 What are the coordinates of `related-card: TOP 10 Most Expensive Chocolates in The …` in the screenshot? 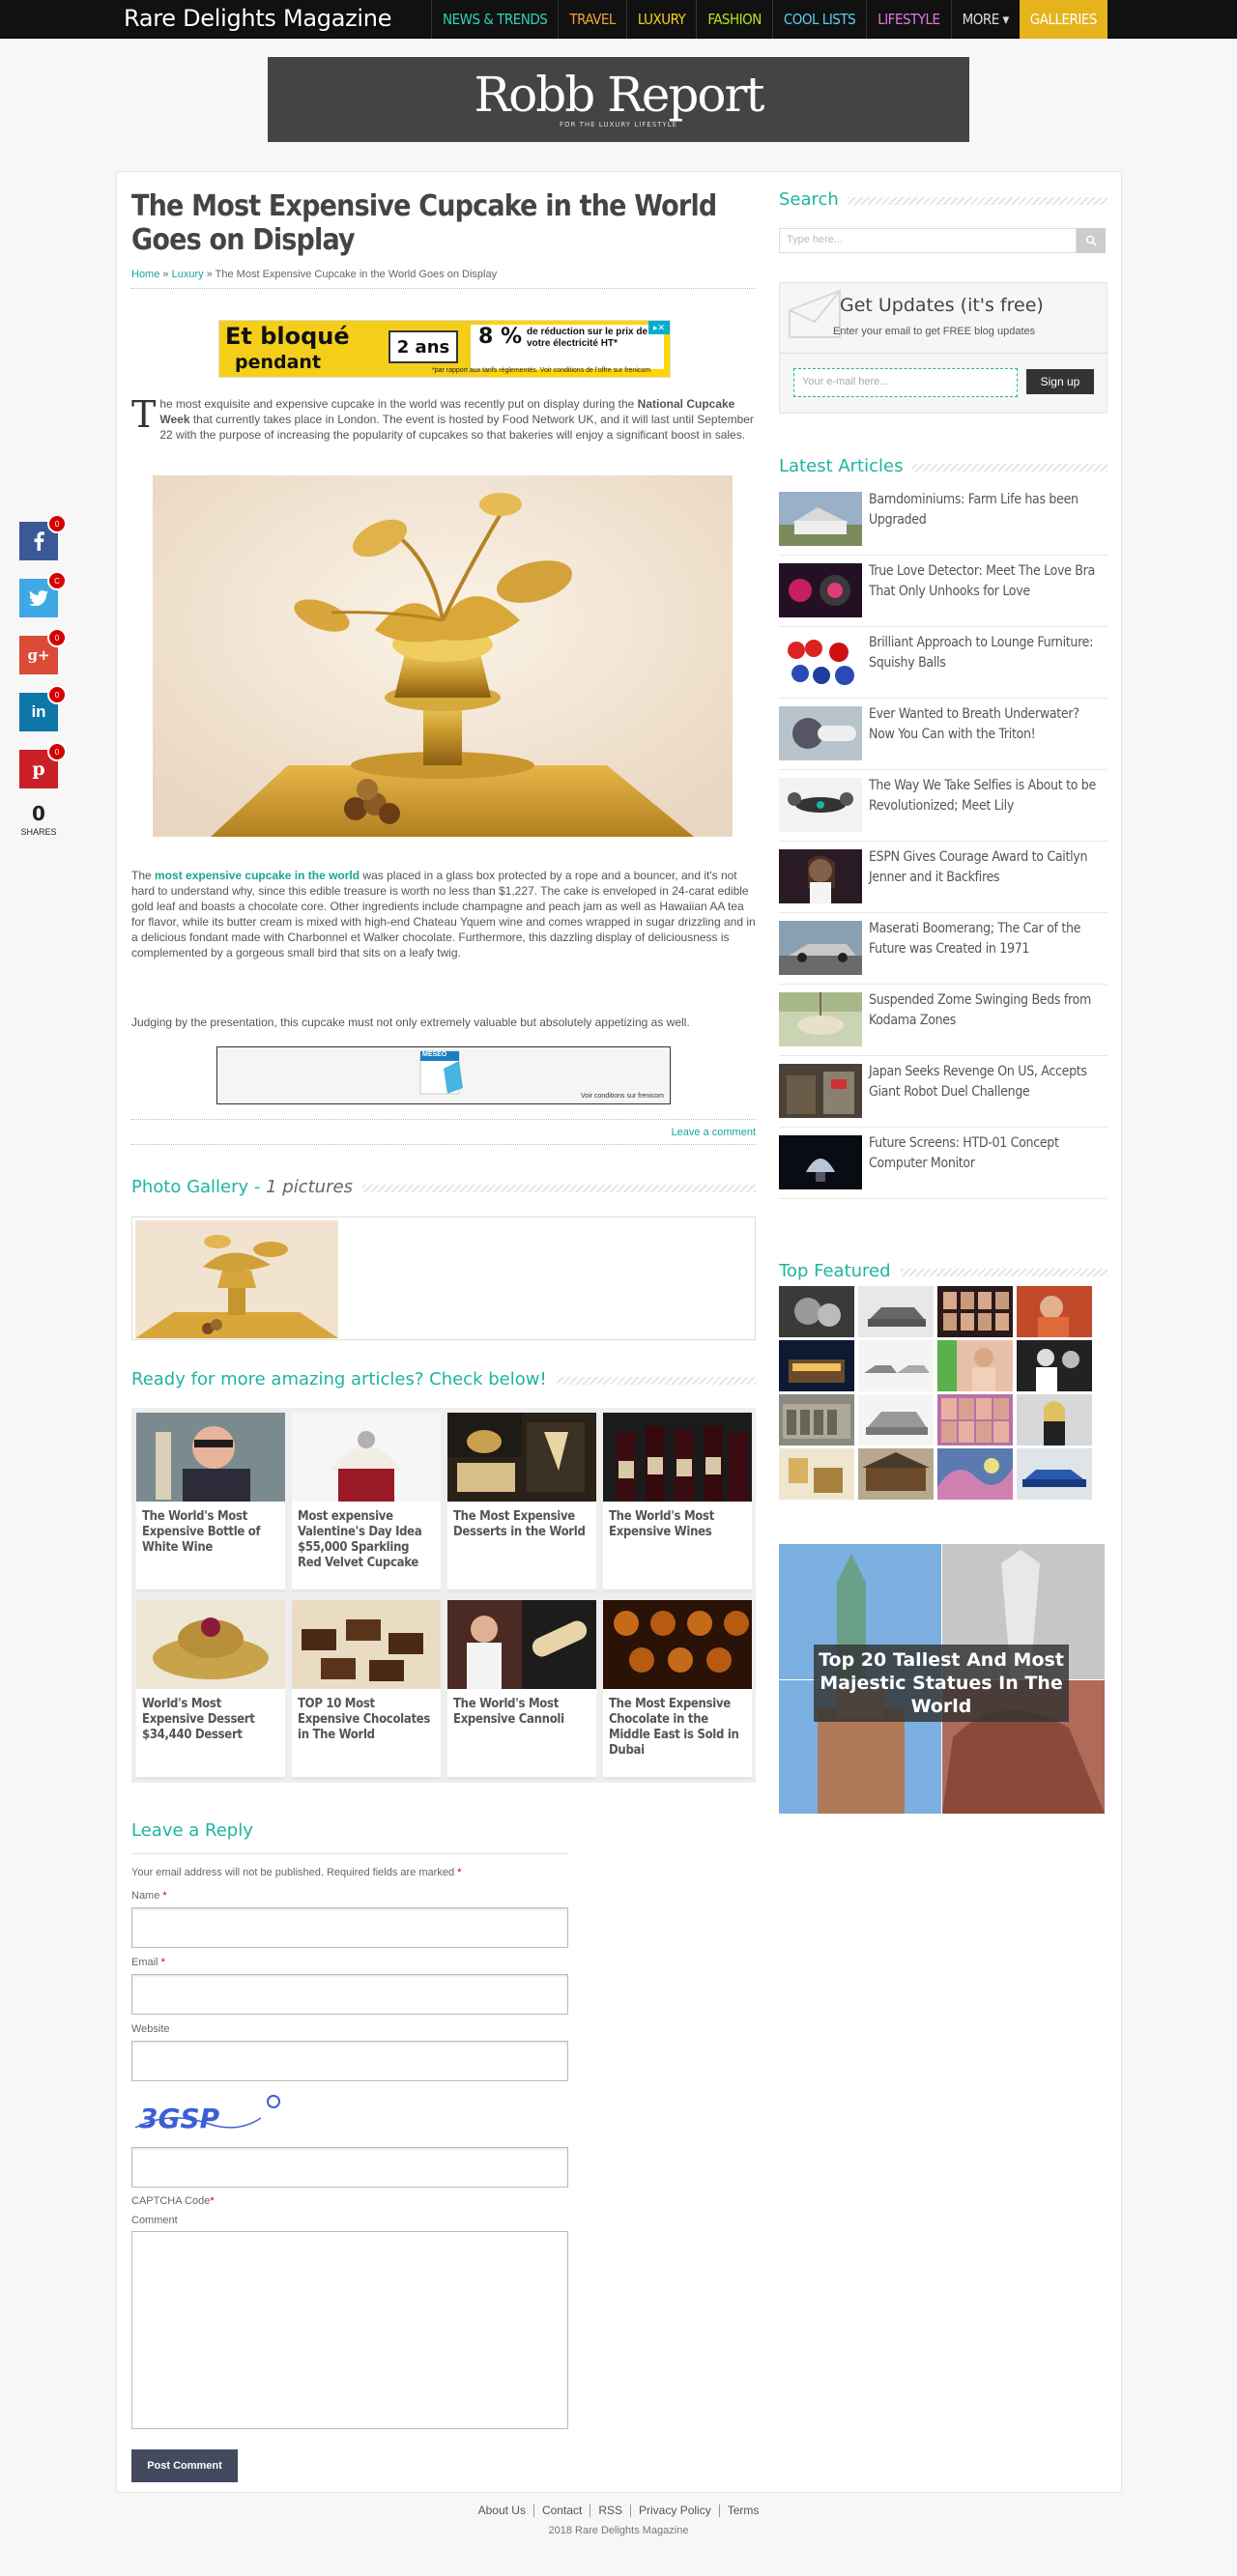 It's located at (367, 1690).